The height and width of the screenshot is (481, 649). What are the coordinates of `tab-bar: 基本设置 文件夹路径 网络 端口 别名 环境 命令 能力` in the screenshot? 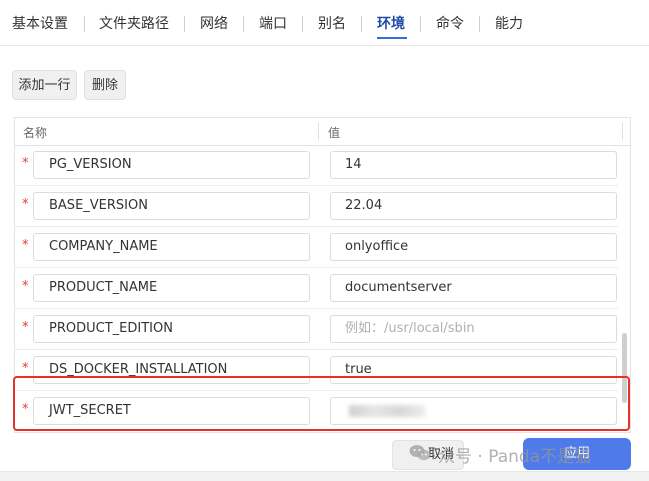 It's located at (324, 23).